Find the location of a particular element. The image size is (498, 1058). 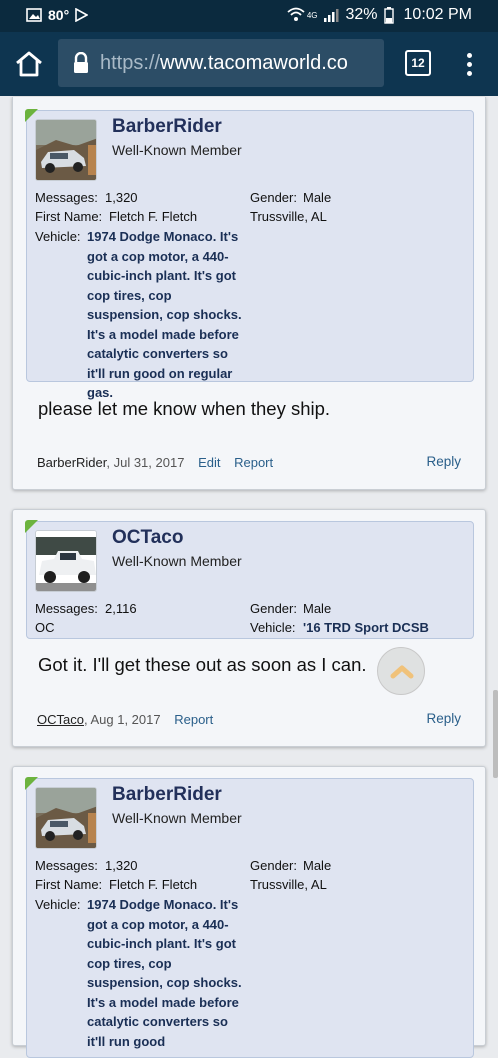

url-bar: https://www.tacomaworld.co is located at coordinates (221, 63).